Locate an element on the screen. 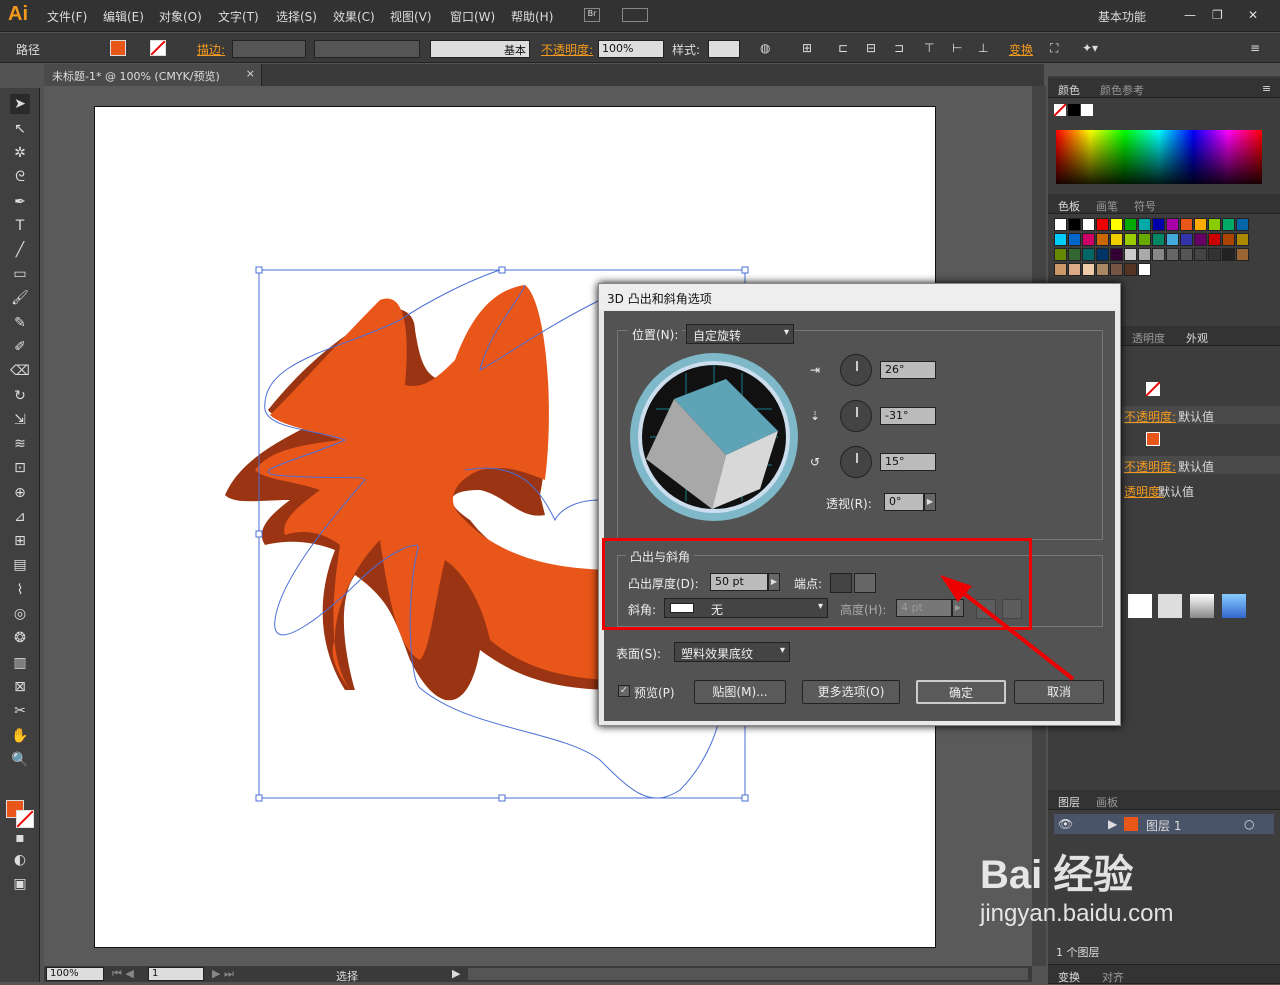 The image size is (1280, 985). baidu-watermark: Bai 经验 jingyan.baidu.com is located at coordinates (1110, 902).